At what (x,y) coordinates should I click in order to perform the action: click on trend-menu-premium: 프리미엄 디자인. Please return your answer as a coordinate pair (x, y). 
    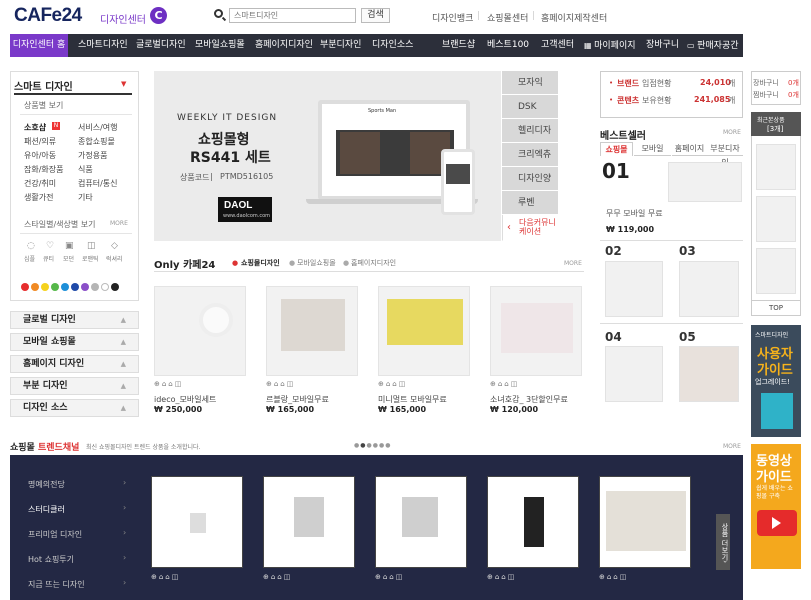
    Looking at the image, I should click on (55, 534).